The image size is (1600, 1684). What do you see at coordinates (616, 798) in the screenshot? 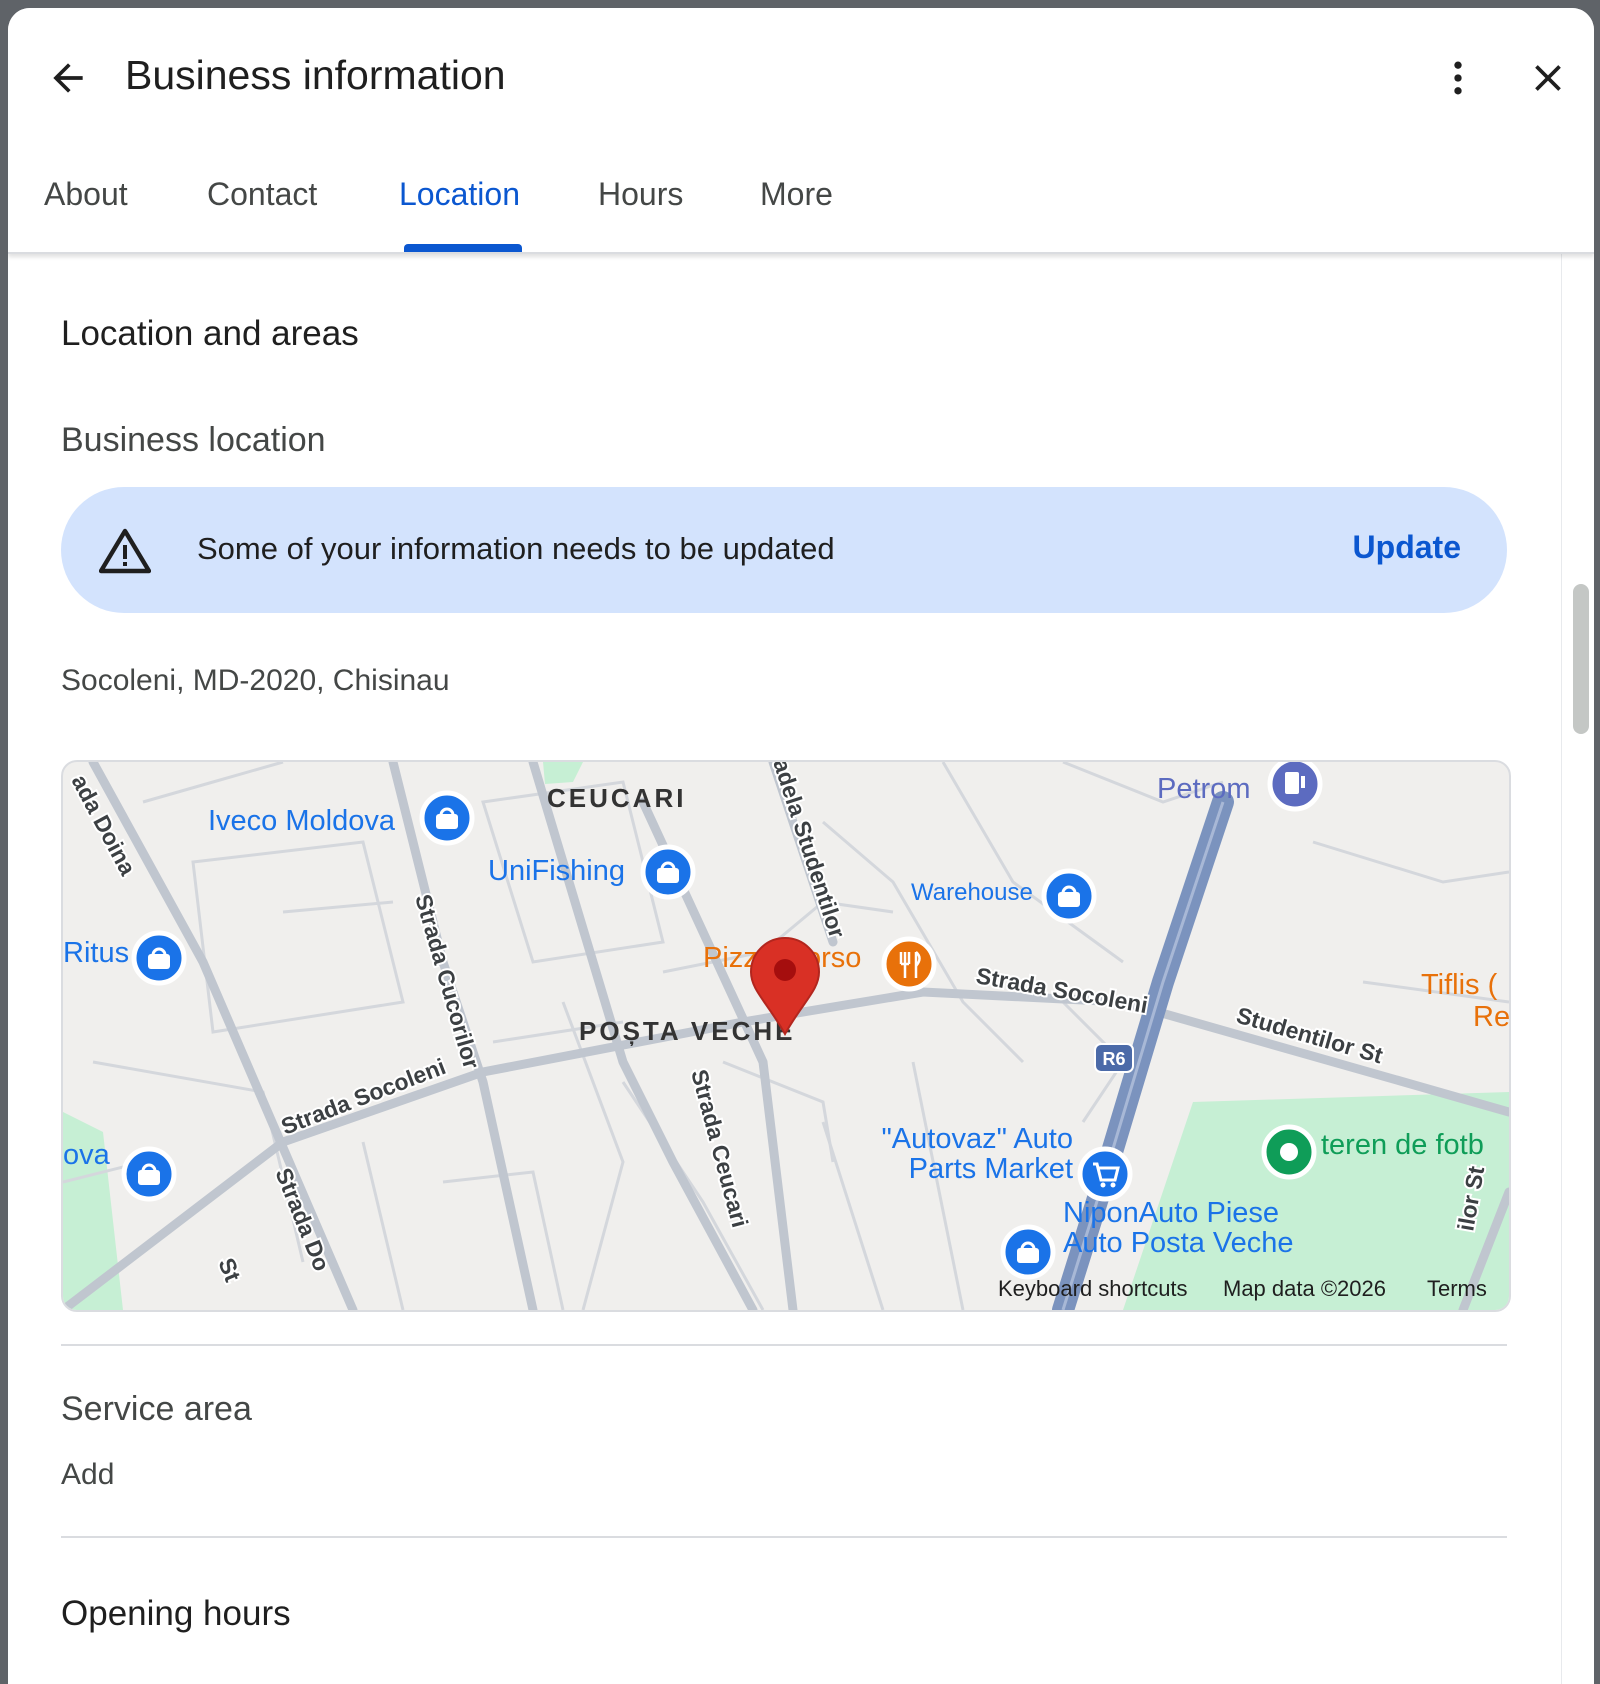
I see `map-neighborhood-label: CEUCARI` at bounding box center [616, 798].